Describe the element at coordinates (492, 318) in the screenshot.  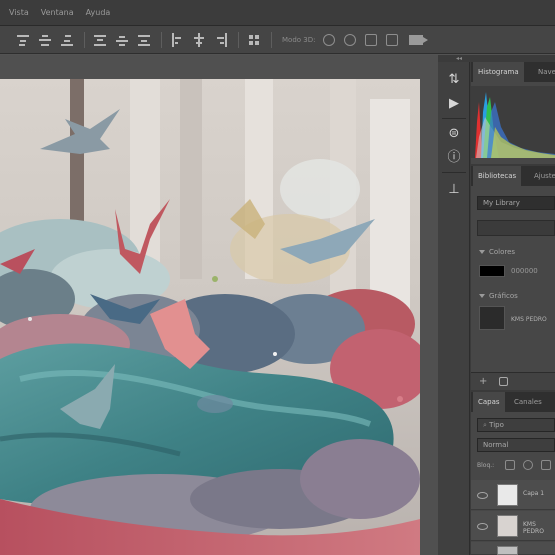
I see `graphic-thumbnail` at that location.